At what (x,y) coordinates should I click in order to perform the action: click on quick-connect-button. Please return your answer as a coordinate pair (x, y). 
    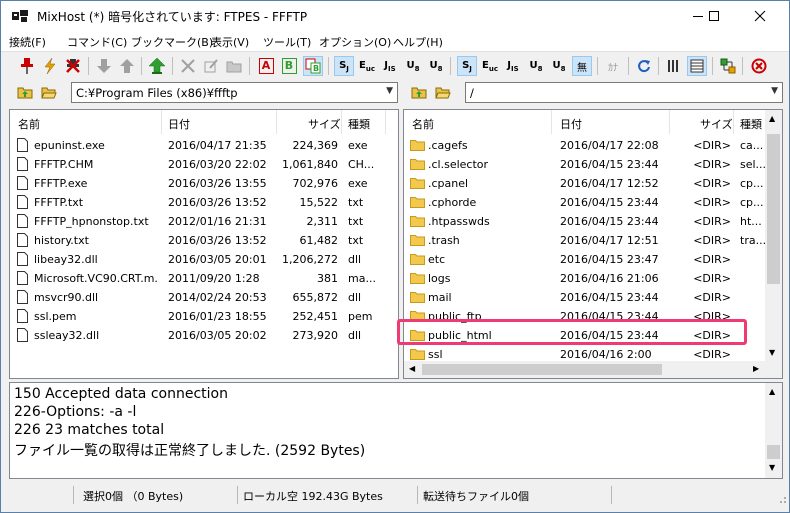
    Looking at the image, I should click on (50, 66).